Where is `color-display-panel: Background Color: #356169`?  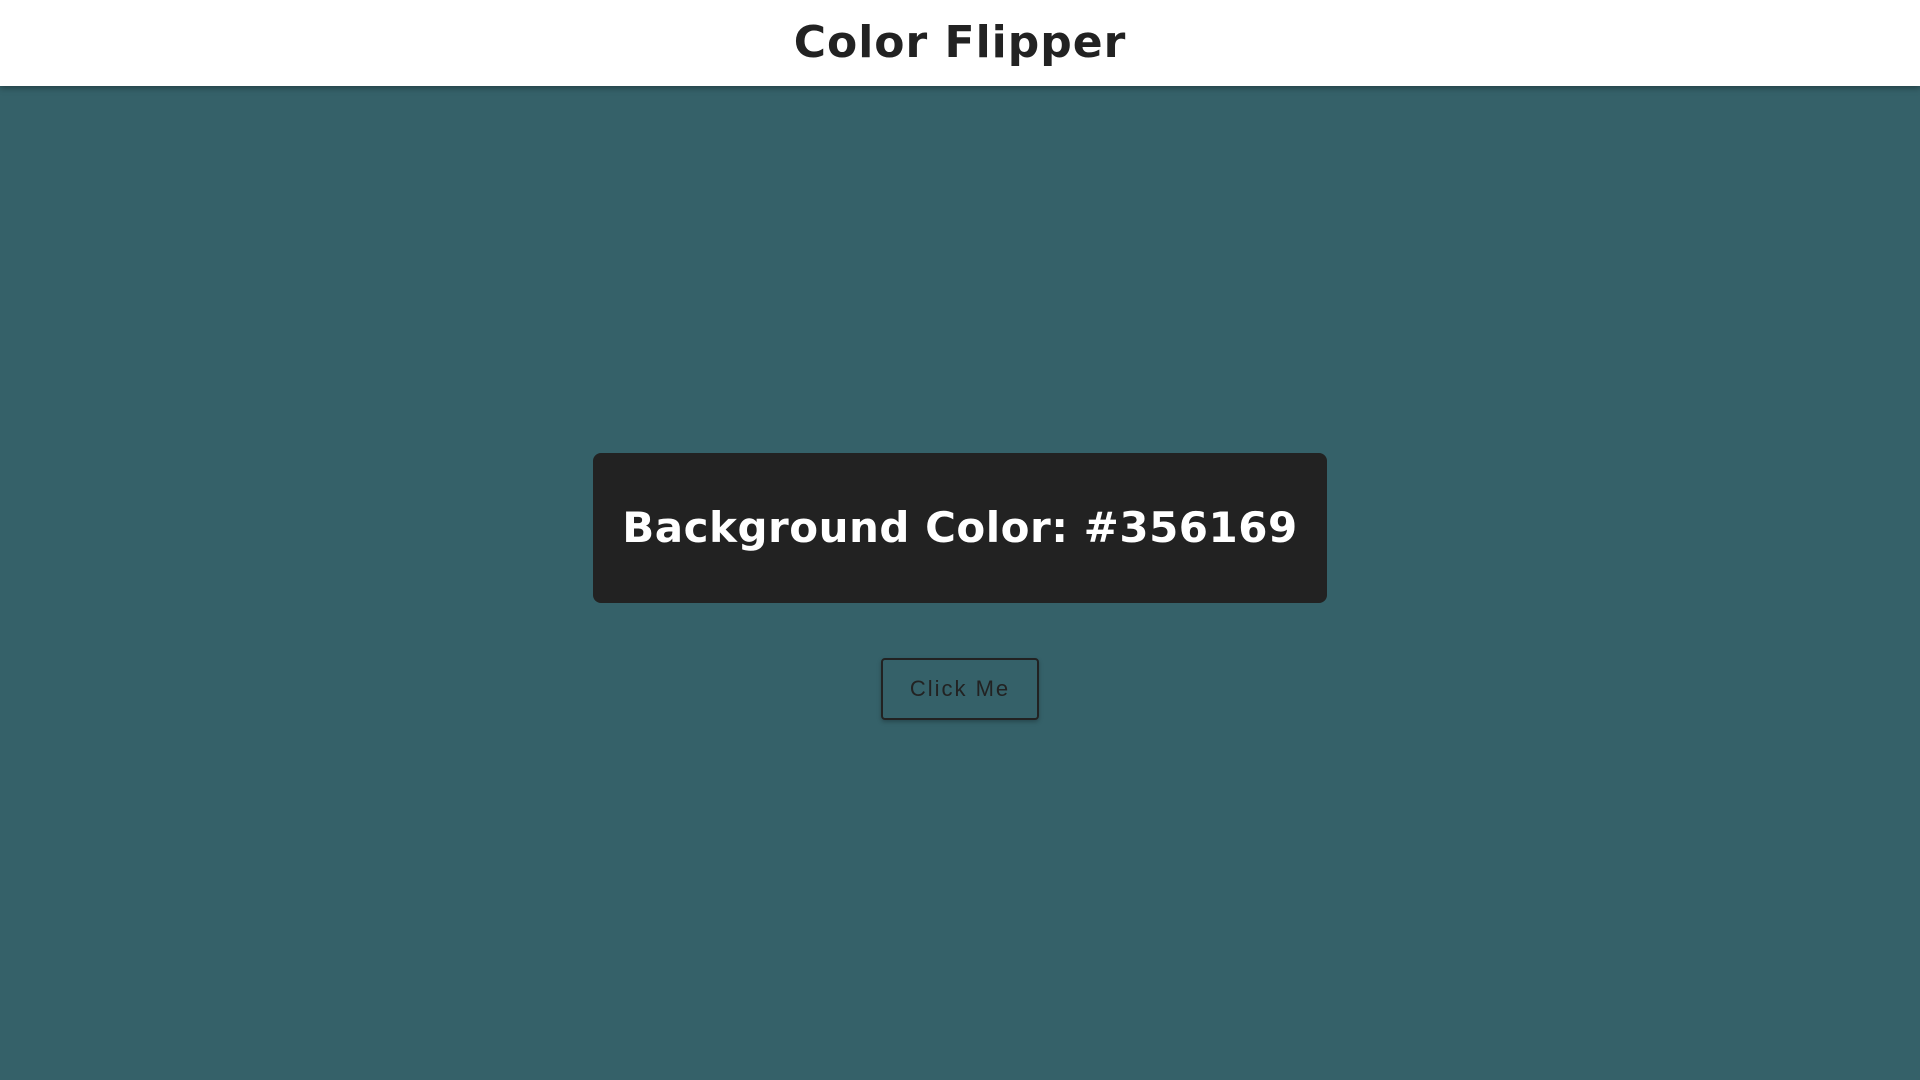 color-display-panel: Background Color: #356169 is located at coordinates (960, 528).